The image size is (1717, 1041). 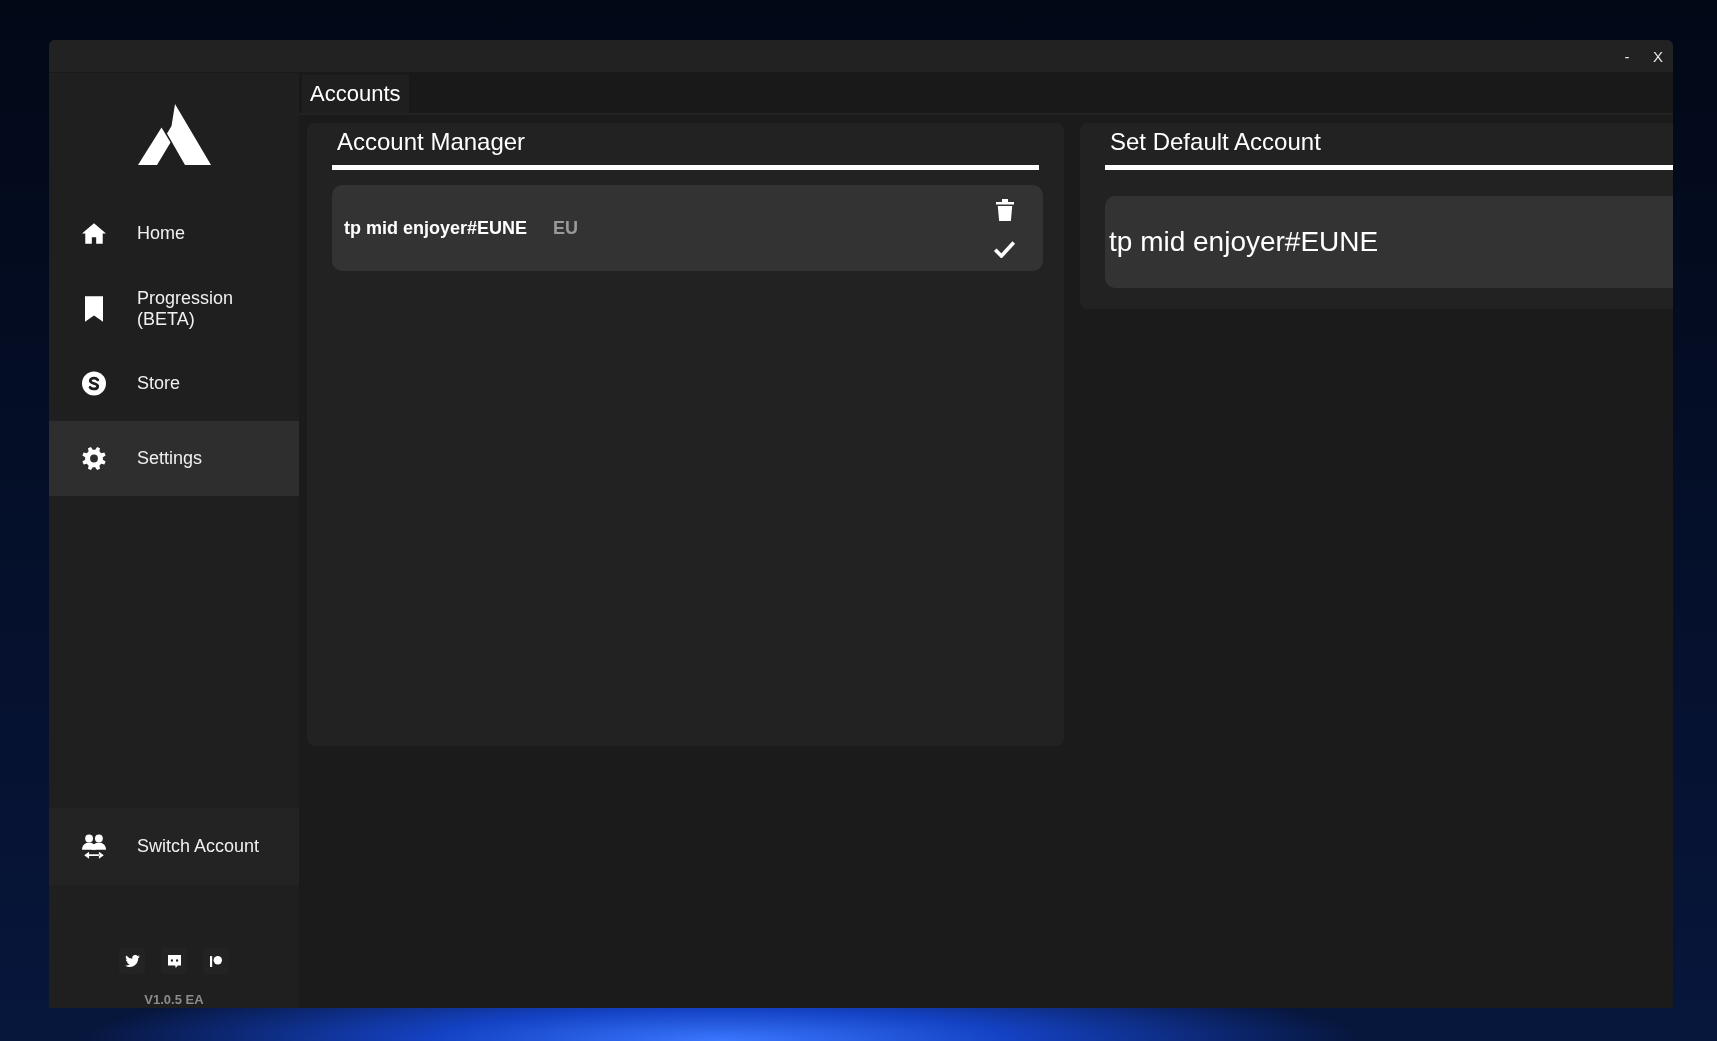 I want to click on check-icon, so click(x=1004, y=248).